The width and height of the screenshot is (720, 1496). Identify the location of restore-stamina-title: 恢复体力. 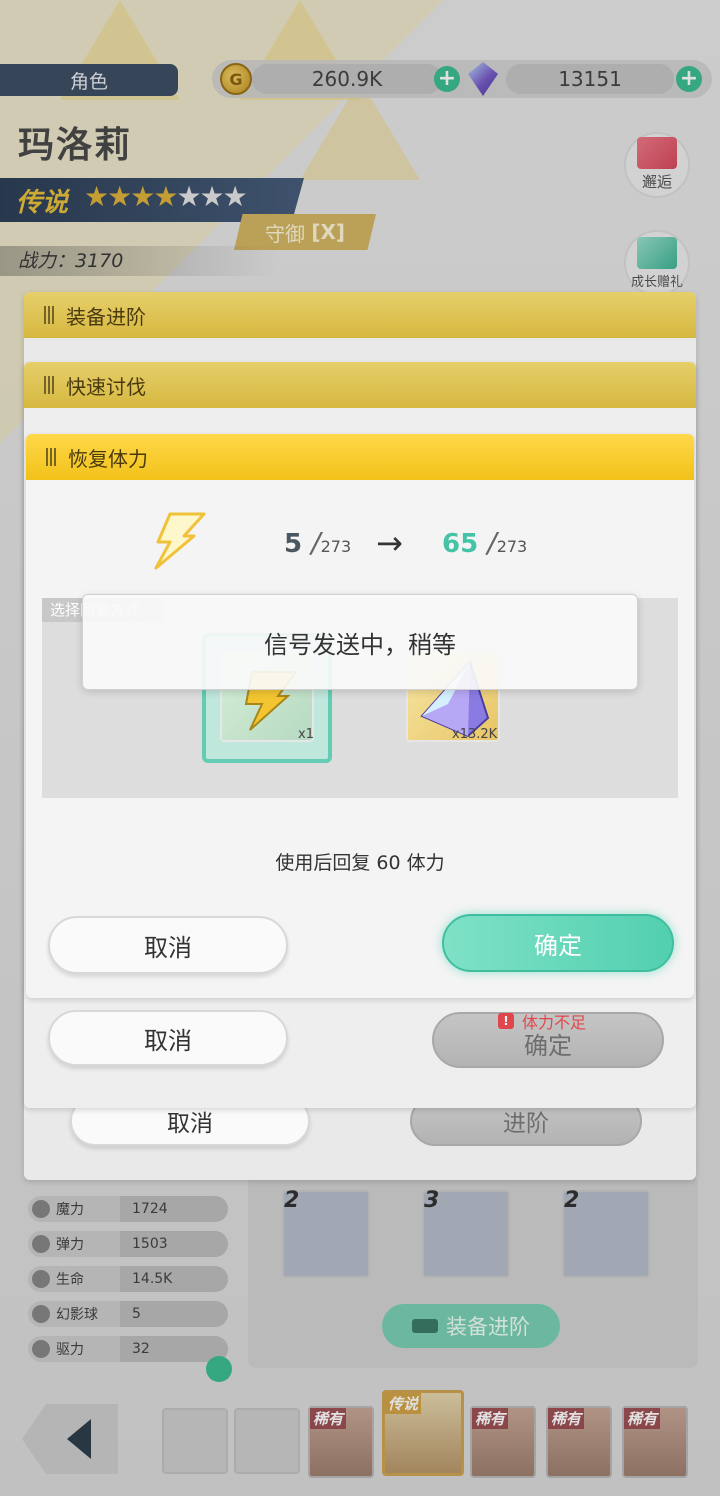
(108, 458).